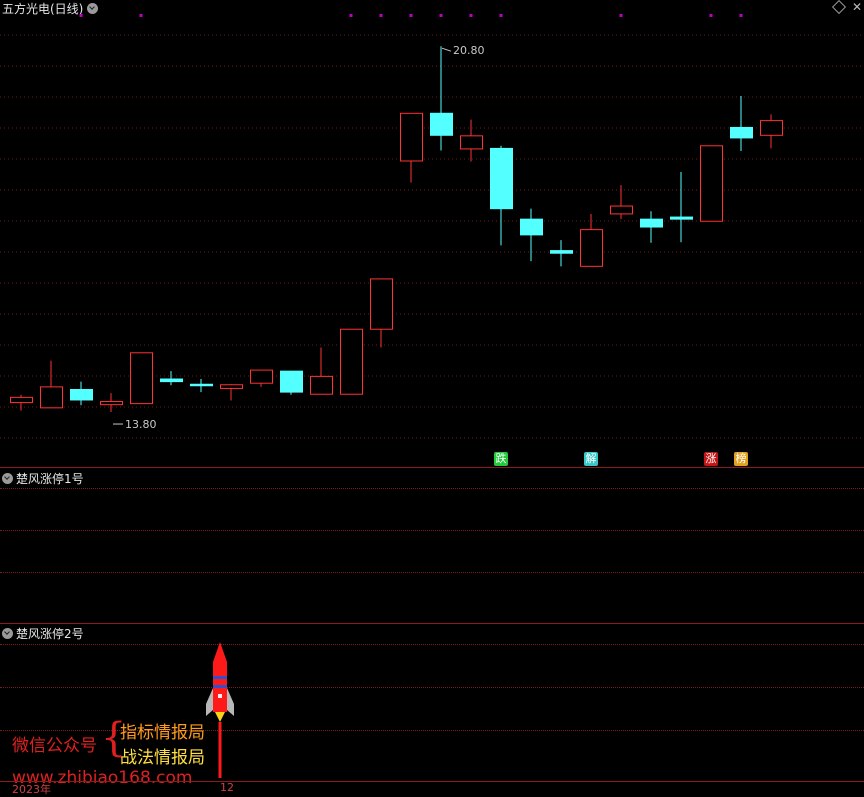 This screenshot has width=864, height=797. I want to click on rocket-icon, so click(220, 710).